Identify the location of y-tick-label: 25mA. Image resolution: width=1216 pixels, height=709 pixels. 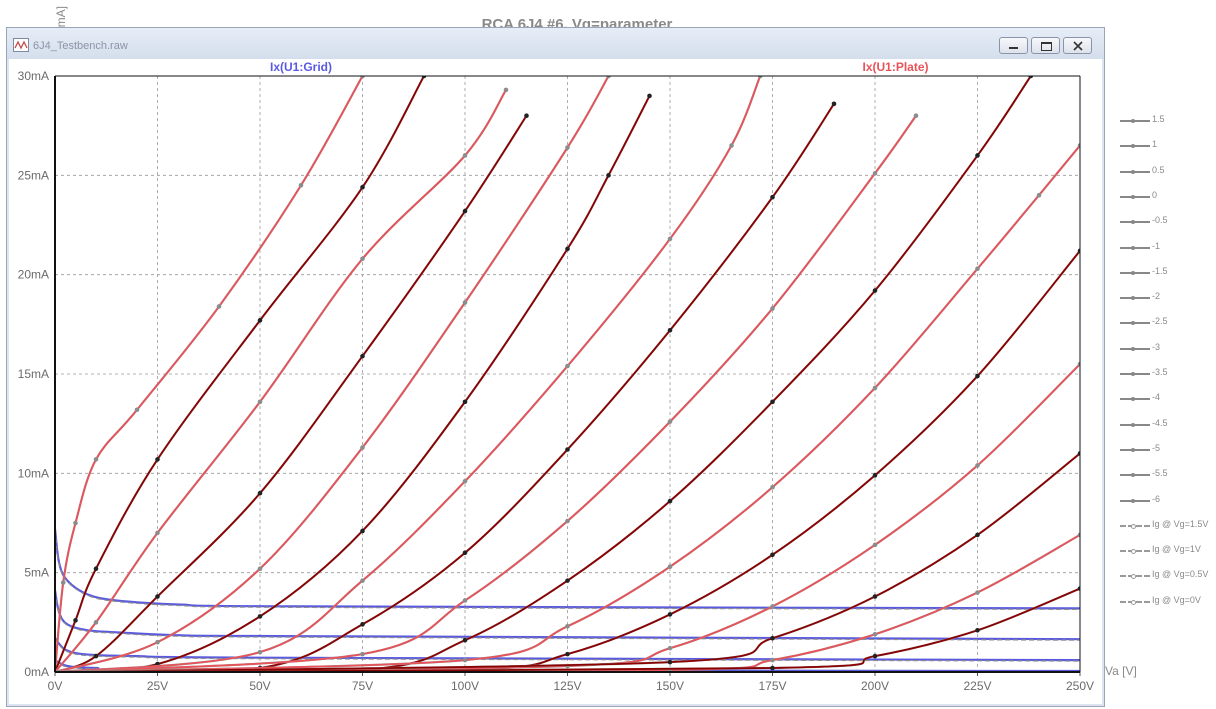
(33, 175).